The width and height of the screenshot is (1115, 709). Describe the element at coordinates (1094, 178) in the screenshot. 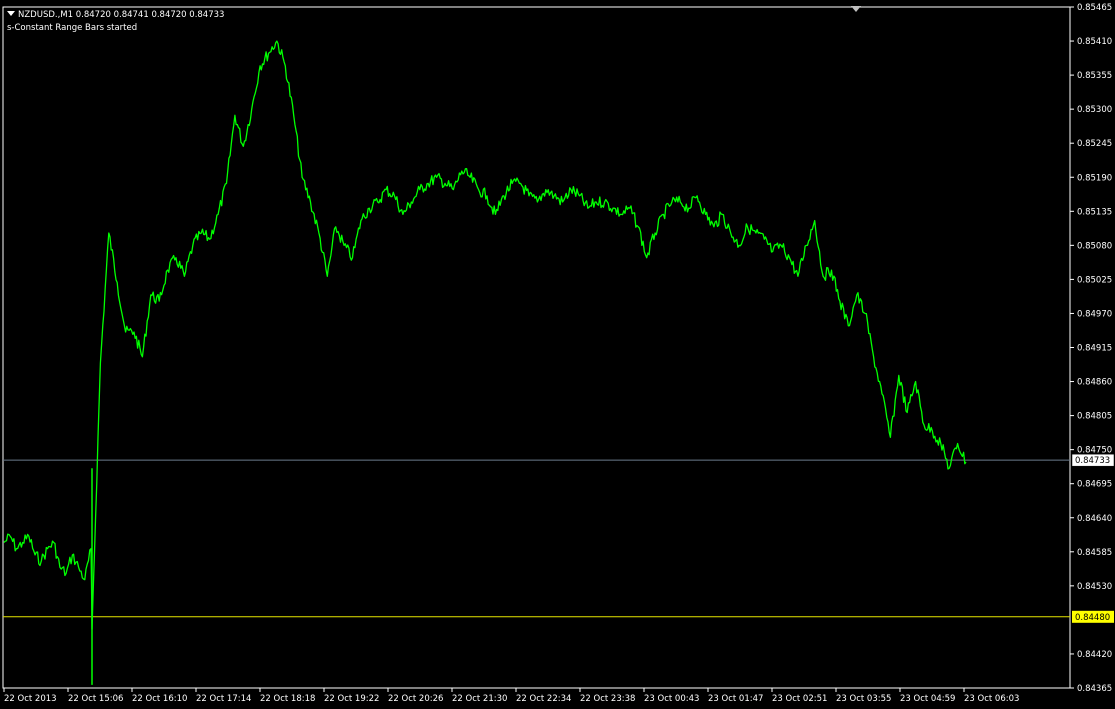

I see `y-tick-label: 0.85190` at that location.